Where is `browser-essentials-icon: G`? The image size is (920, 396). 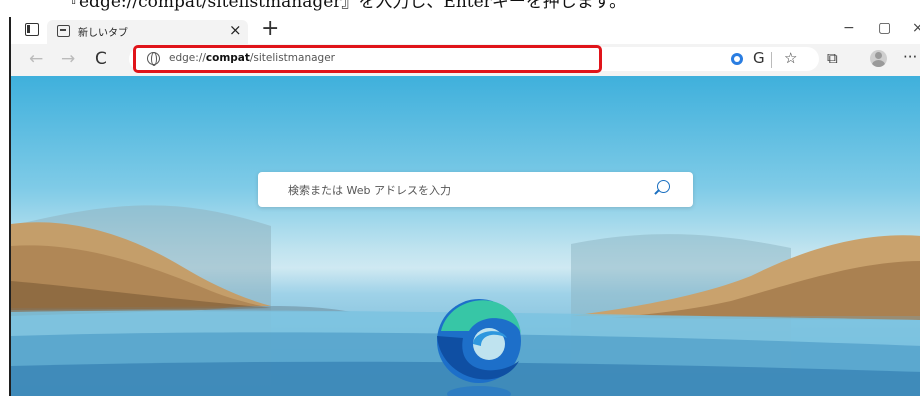 browser-essentials-icon: G is located at coordinates (759, 58).